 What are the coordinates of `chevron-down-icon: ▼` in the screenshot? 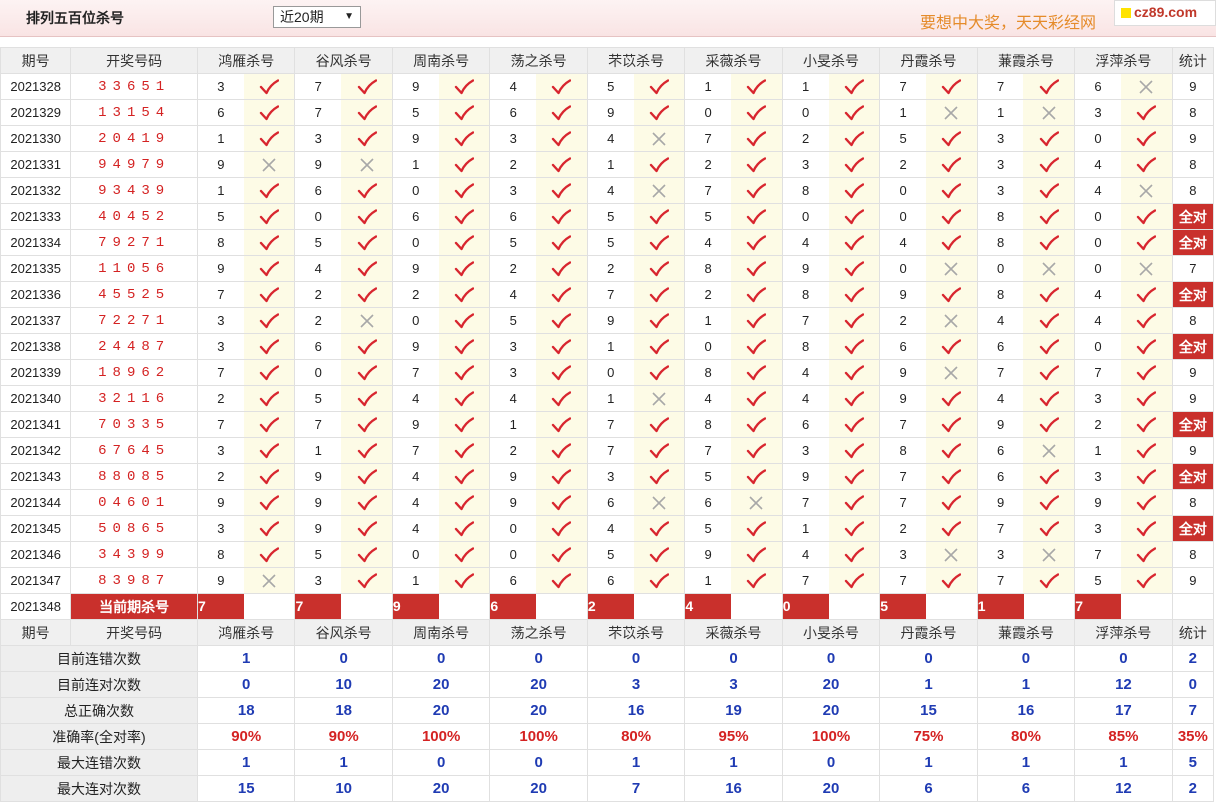 It's located at (349, 16).